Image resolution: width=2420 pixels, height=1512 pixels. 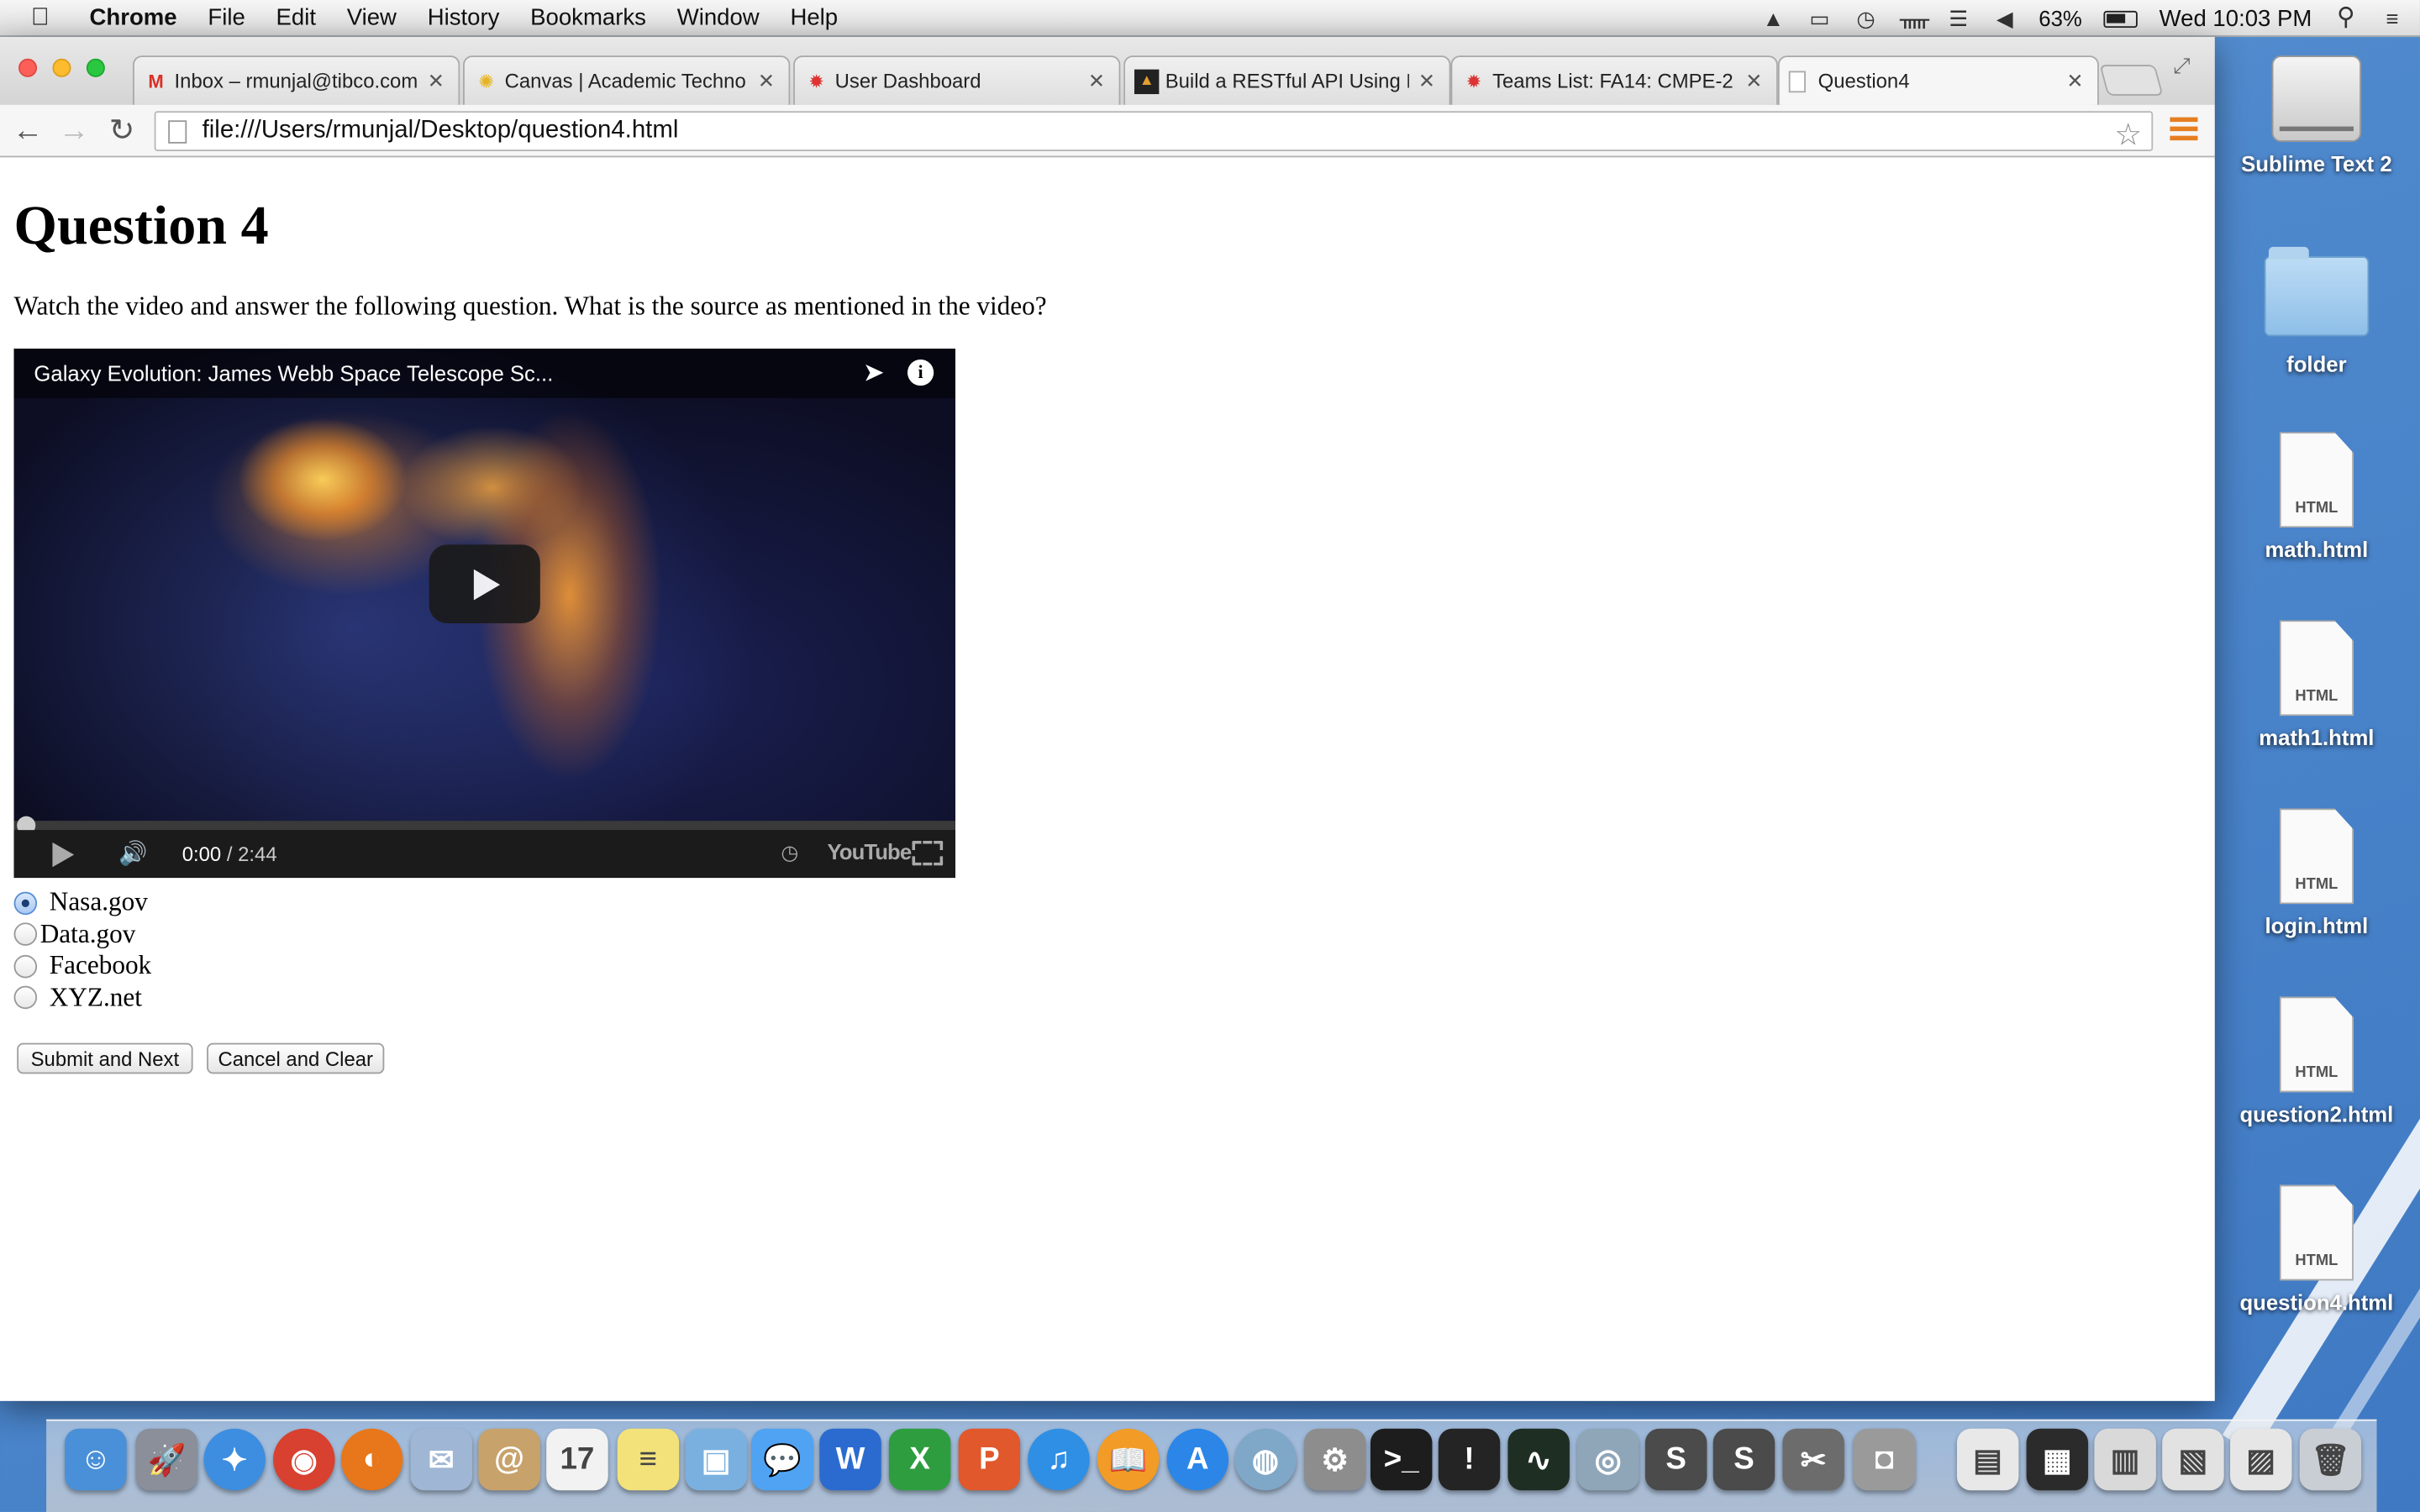 I want to click on word-icon: W, so click(x=850, y=1459).